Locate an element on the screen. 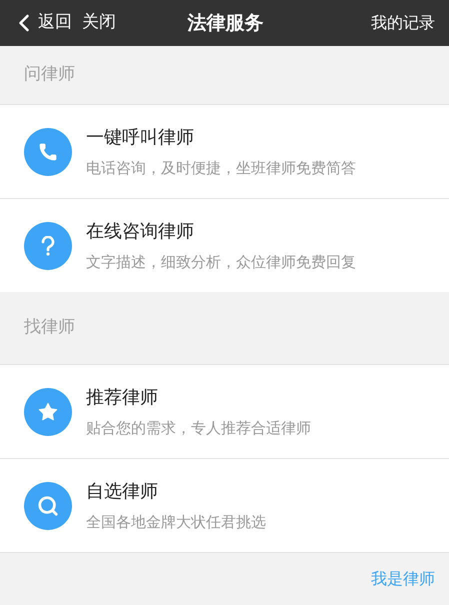 Image resolution: width=449 pixels, height=605 pixels. question-icon is located at coordinates (48, 246).